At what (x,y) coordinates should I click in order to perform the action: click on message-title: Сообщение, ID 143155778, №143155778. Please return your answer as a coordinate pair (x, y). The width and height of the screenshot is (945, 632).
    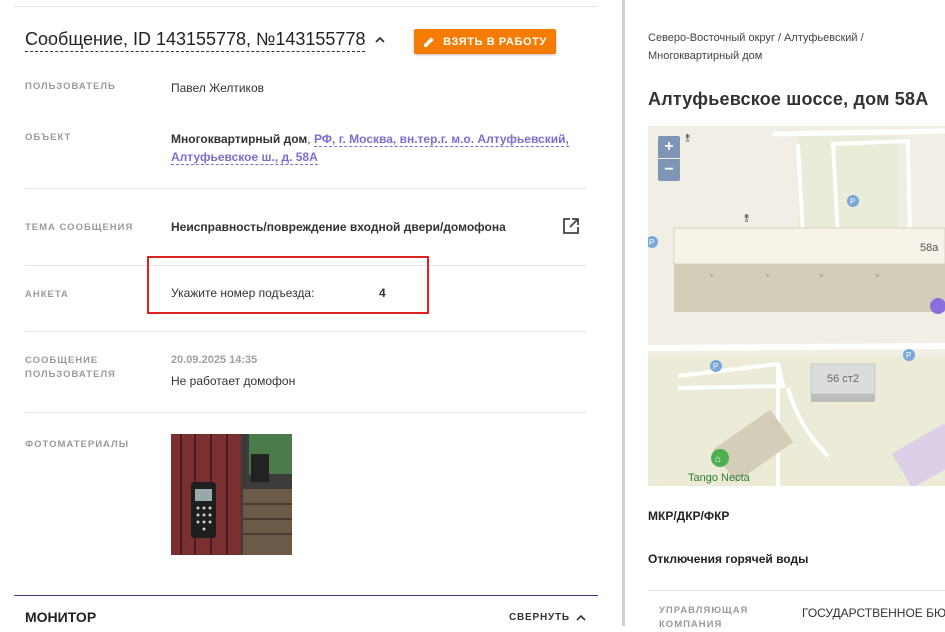
    Looking at the image, I should click on (195, 40).